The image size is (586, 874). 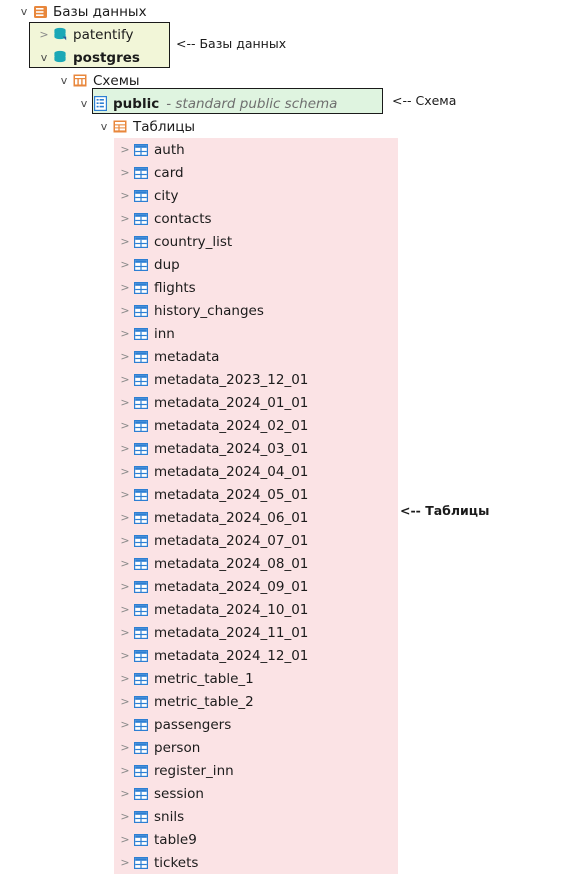 I want to click on tree-node-table: > country_list, so click(x=293, y=241).